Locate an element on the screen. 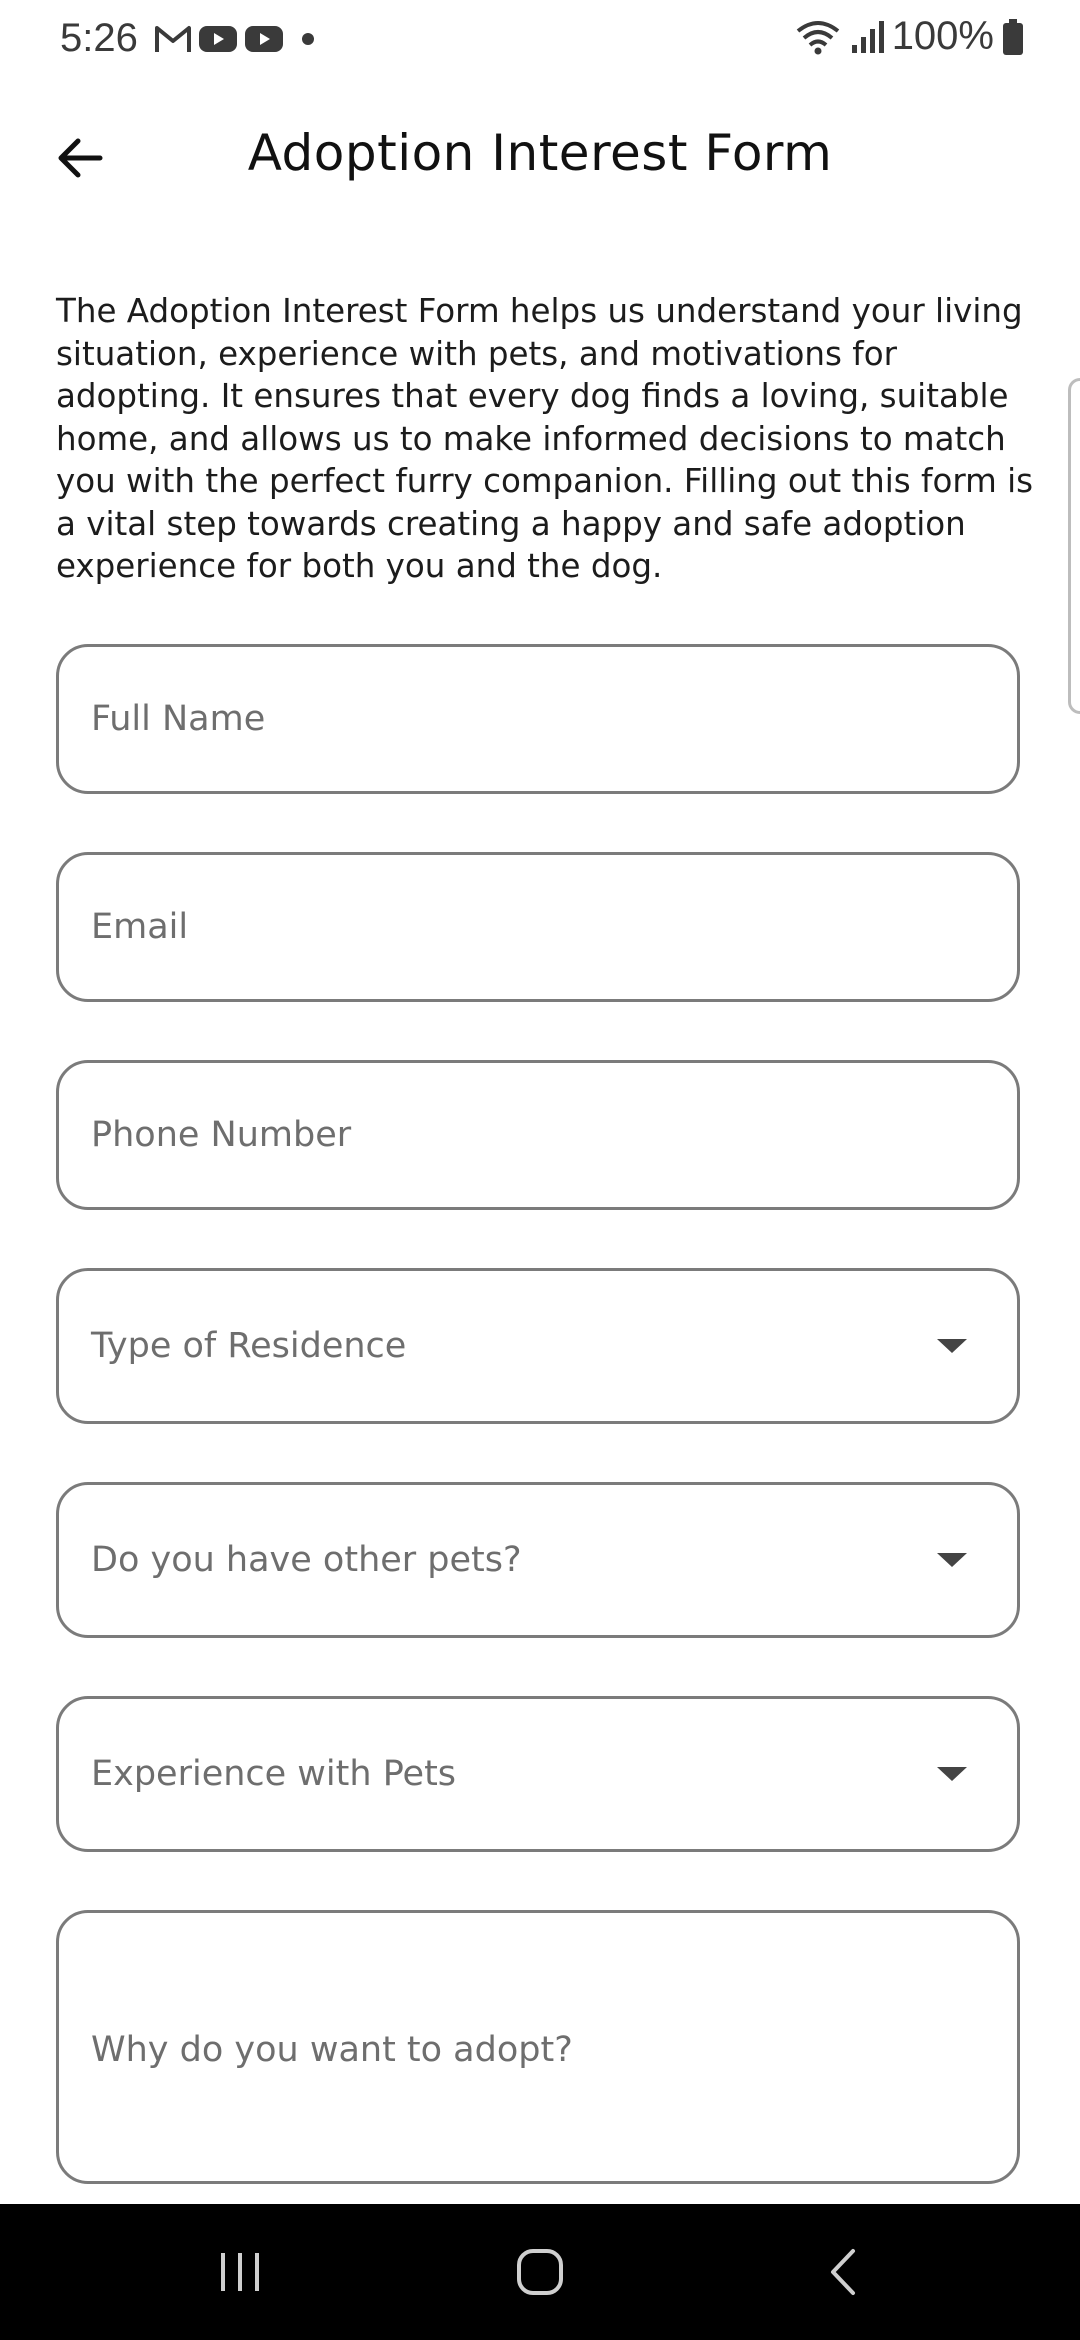 The height and width of the screenshot is (2340, 1080). email-input is located at coordinates (501, 927).